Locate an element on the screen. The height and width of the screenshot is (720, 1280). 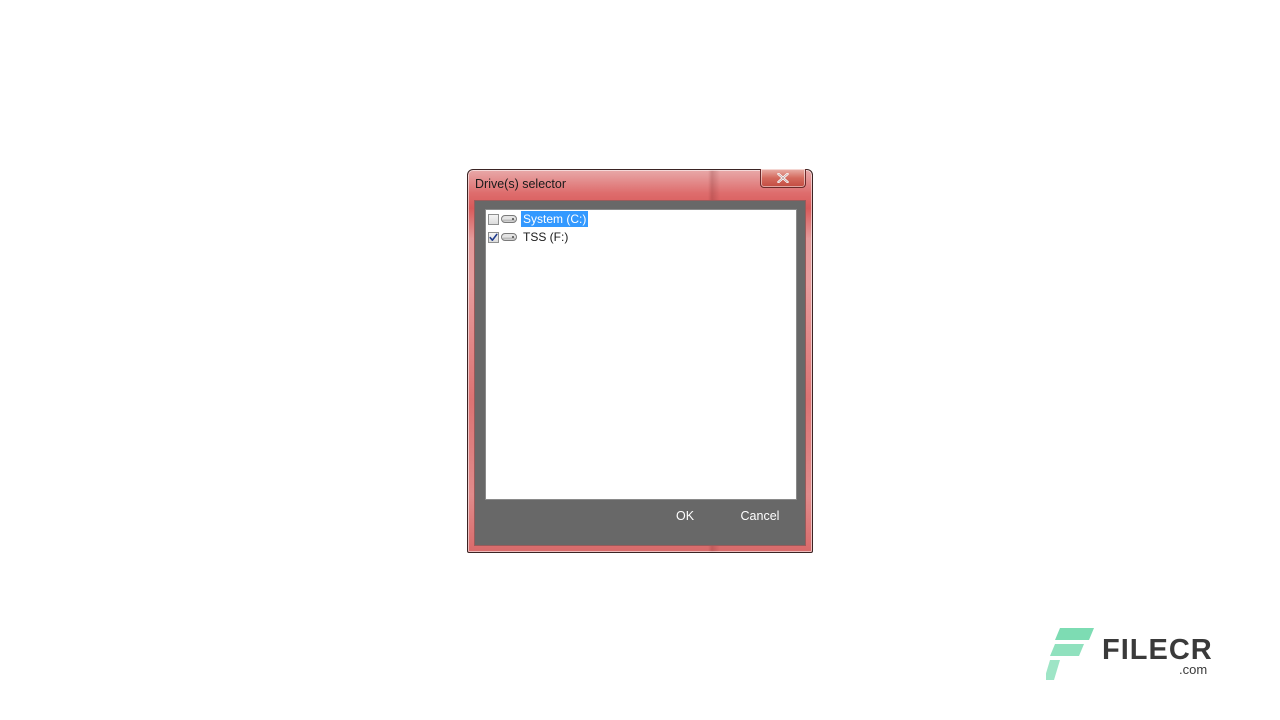
drive-checkbox-tss-f is located at coordinates (493, 237).